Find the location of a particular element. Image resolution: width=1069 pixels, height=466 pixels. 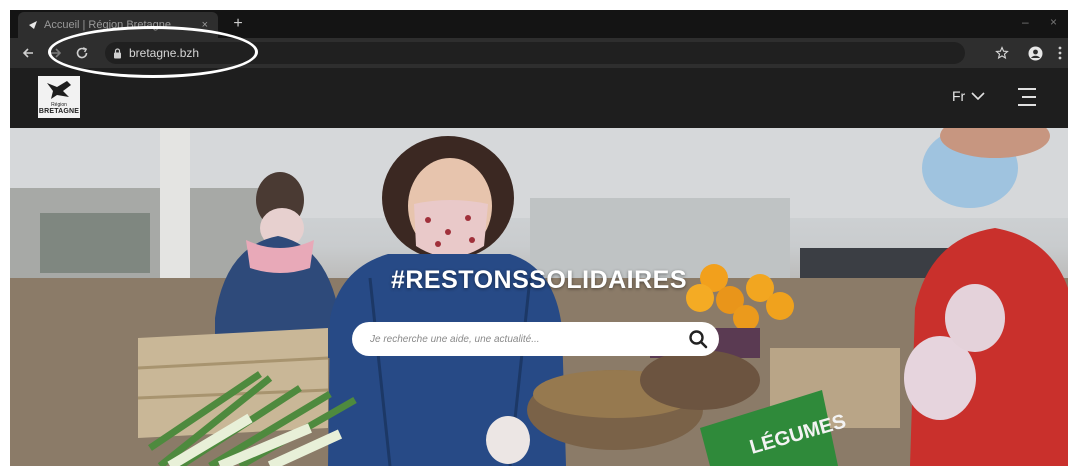

new-tab-button: + is located at coordinates (238, 24).